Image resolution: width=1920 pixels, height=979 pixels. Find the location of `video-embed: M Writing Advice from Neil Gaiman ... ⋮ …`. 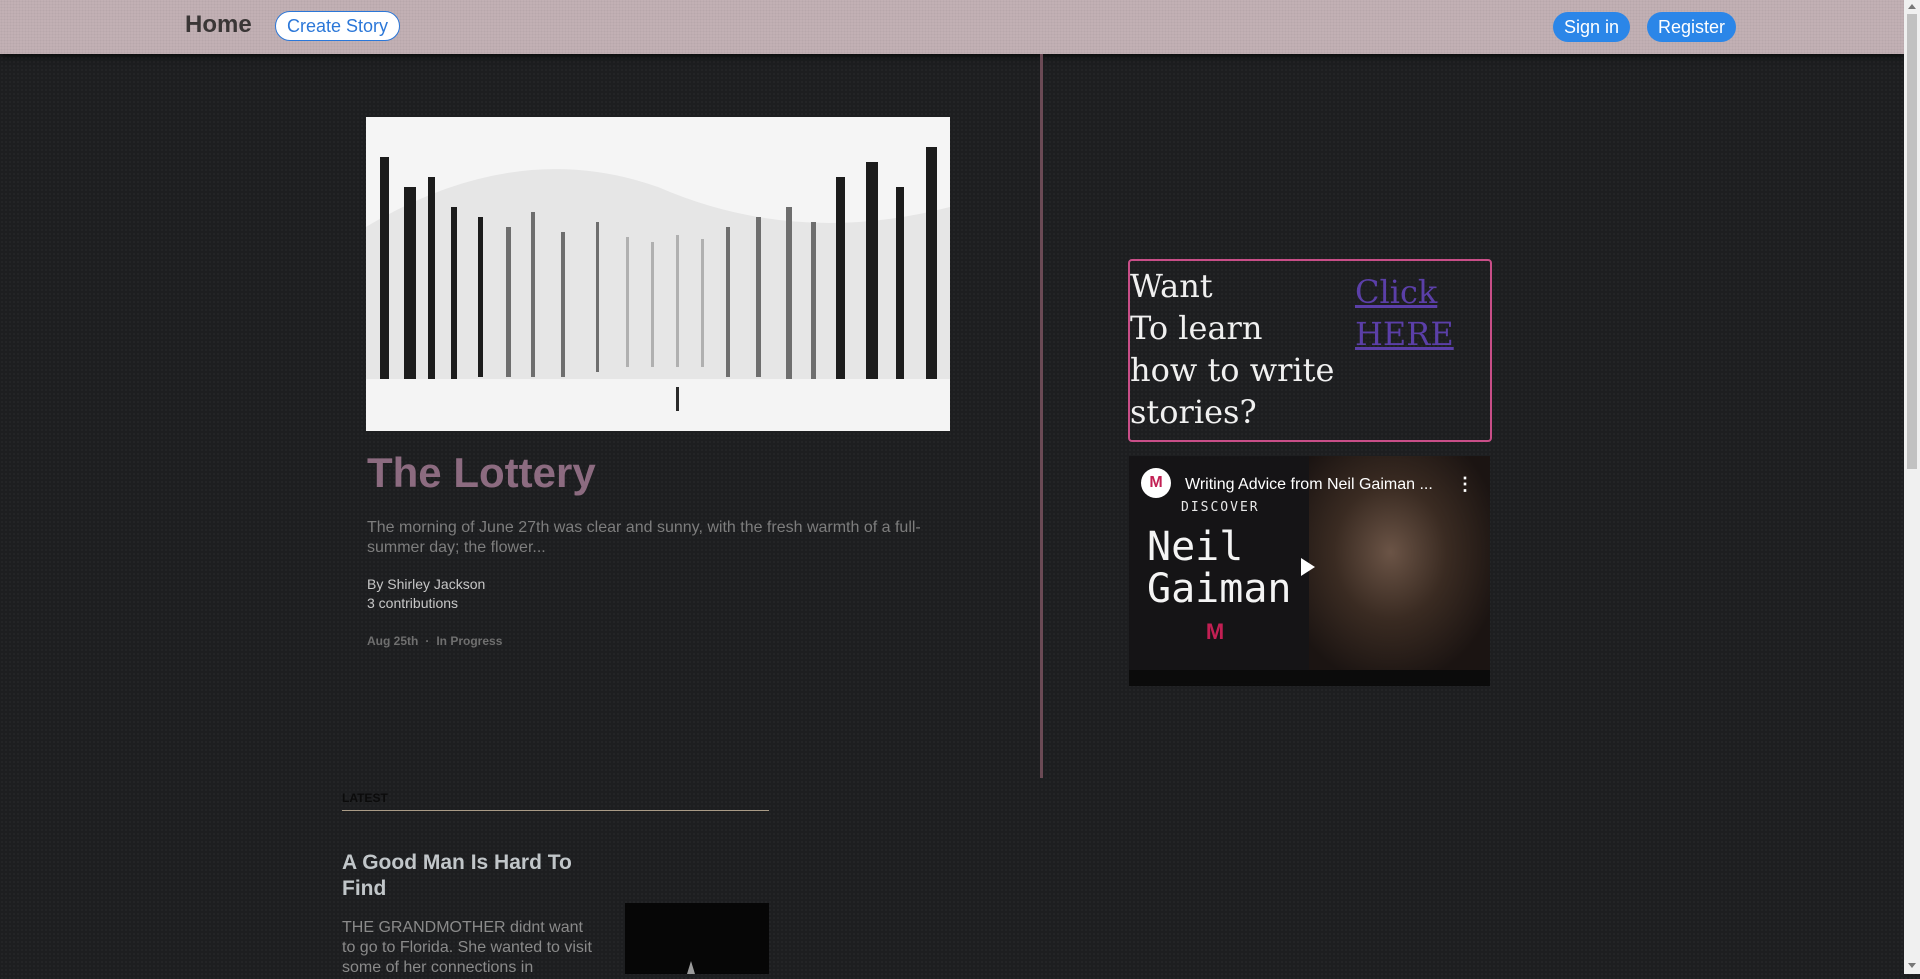

video-embed: M Writing Advice from Neil Gaiman ... ⋮ … is located at coordinates (1309, 571).